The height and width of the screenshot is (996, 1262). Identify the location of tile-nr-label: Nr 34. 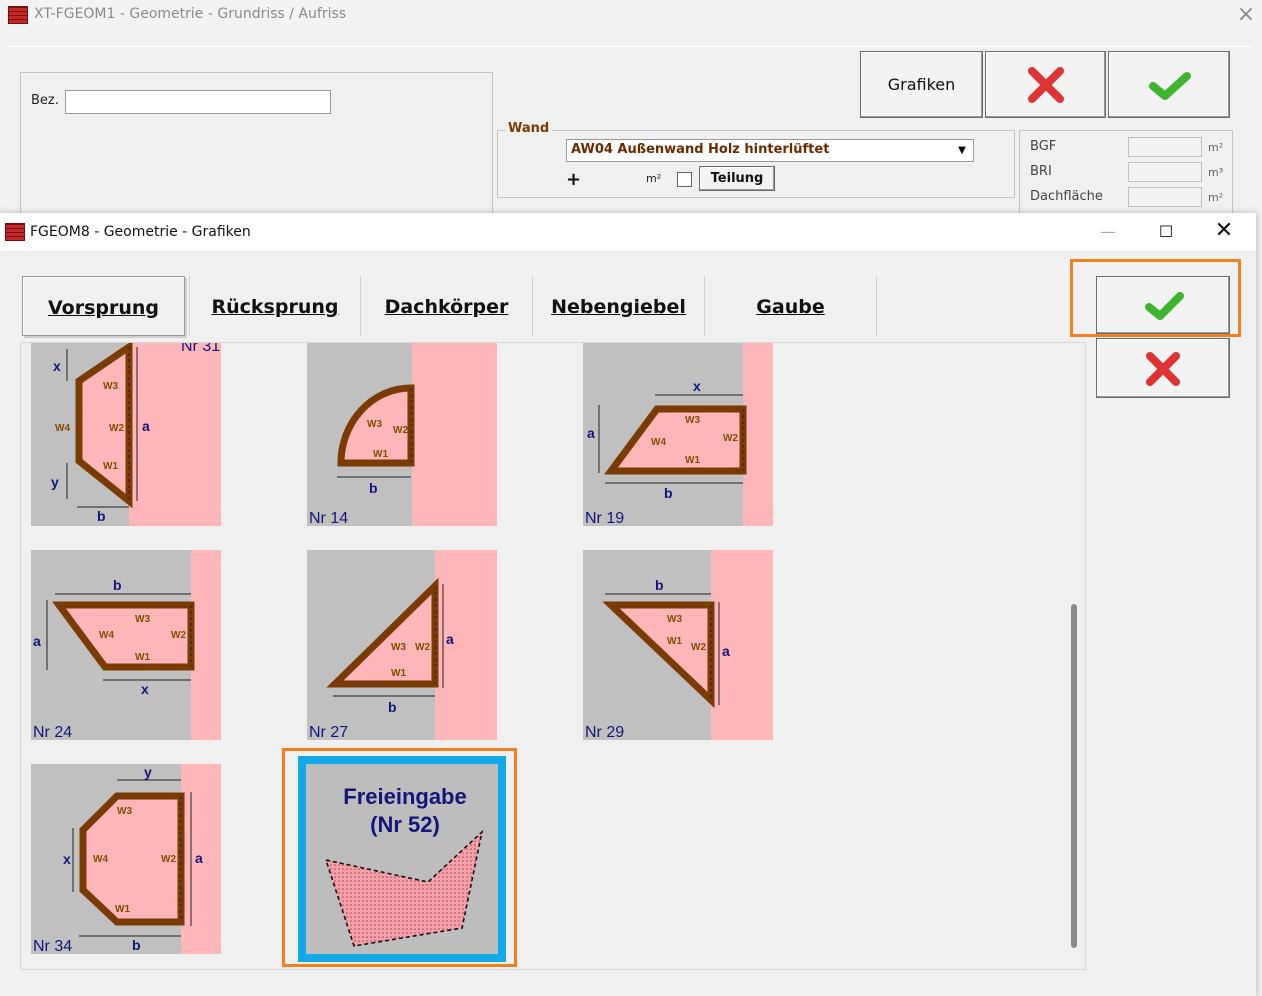
(52, 946).